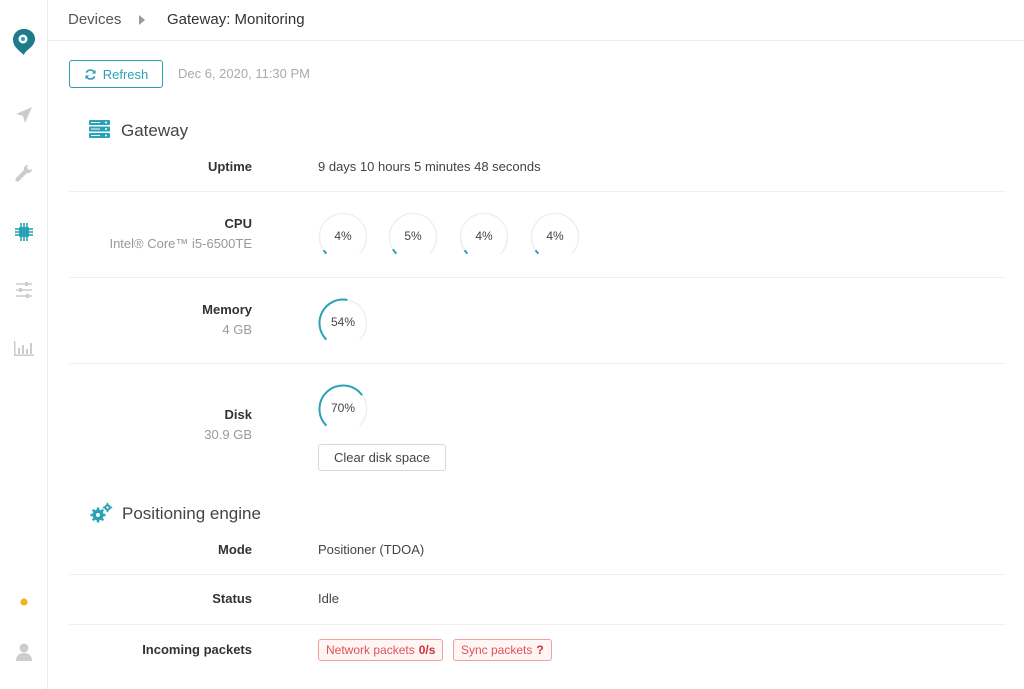 The height and width of the screenshot is (689, 1024). I want to click on disk-size: 30.9 GB, so click(228, 434).